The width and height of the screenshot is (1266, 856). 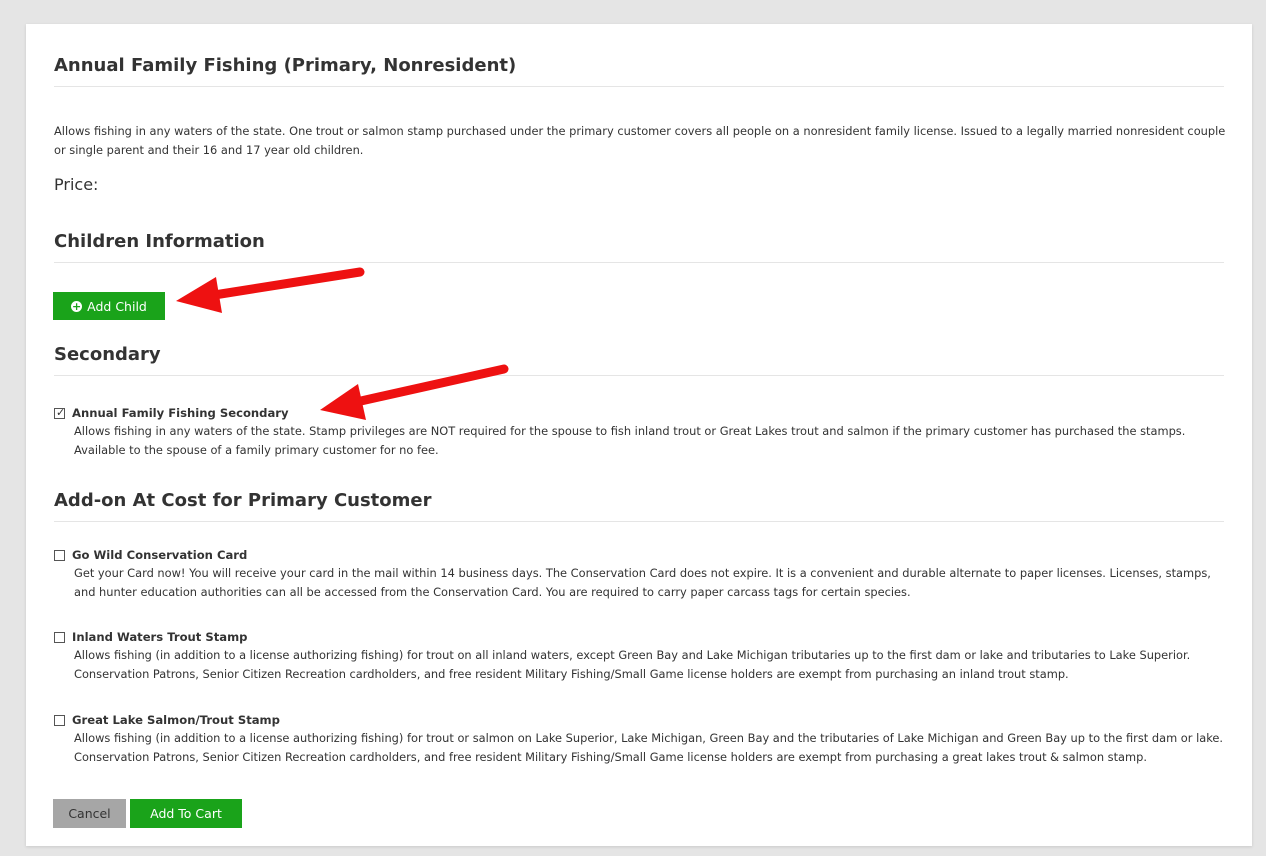 What do you see at coordinates (414, 392) in the screenshot?
I see `red-arrow-secondary` at bounding box center [414, 392].